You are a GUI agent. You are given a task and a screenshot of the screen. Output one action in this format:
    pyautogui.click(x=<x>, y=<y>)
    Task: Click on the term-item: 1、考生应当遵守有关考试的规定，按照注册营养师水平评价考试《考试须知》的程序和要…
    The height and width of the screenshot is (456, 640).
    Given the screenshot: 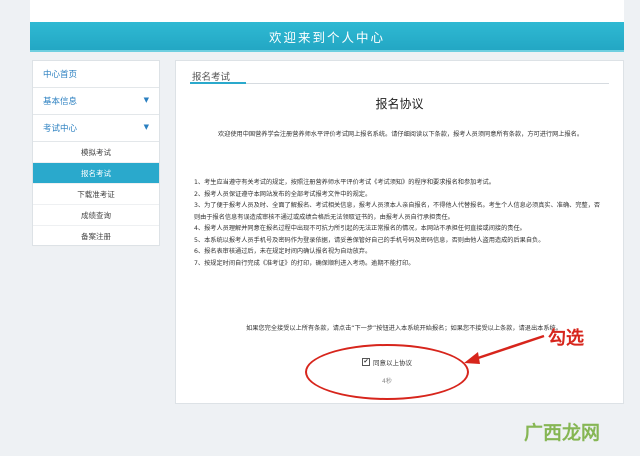 What is the action you would take?
    pyautogui.click(x=344, y=182)
    